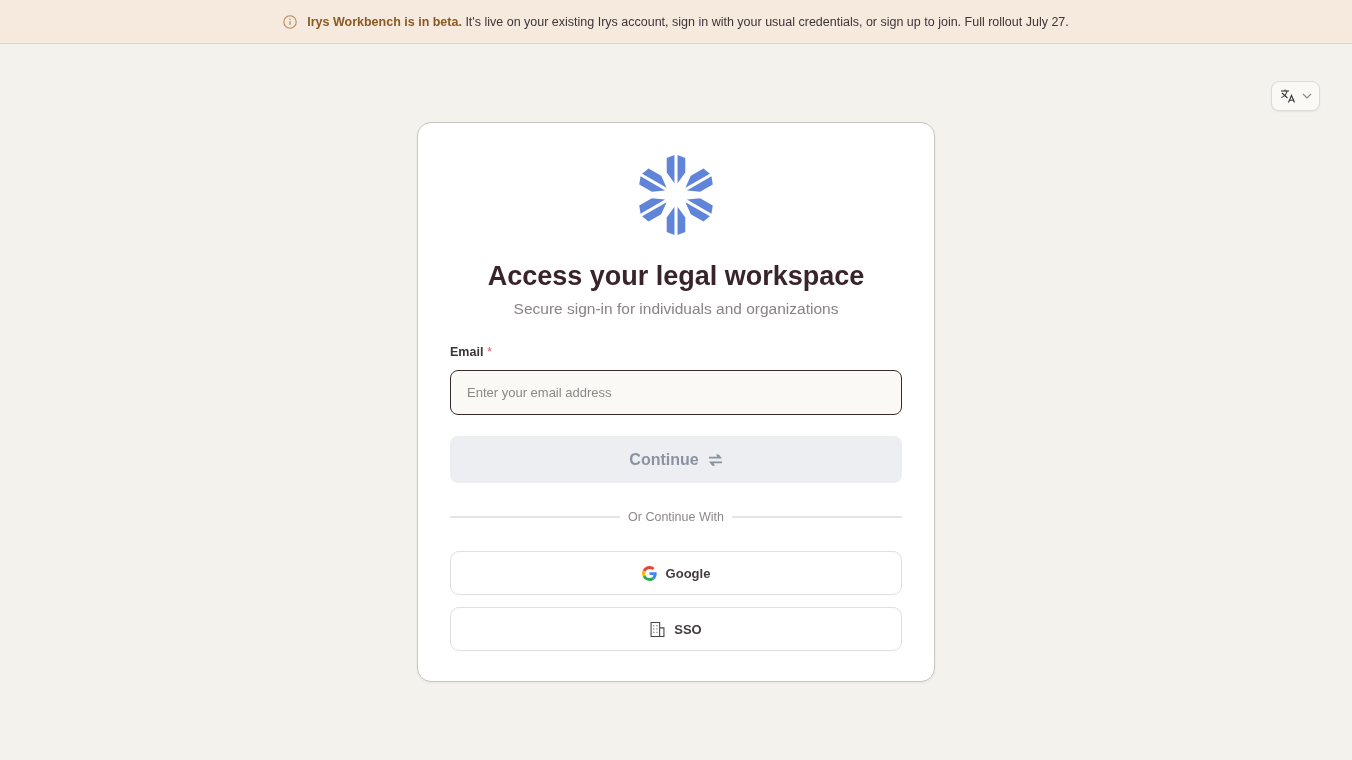  I want to click on swap-arrows-icon, so click(715, 459).